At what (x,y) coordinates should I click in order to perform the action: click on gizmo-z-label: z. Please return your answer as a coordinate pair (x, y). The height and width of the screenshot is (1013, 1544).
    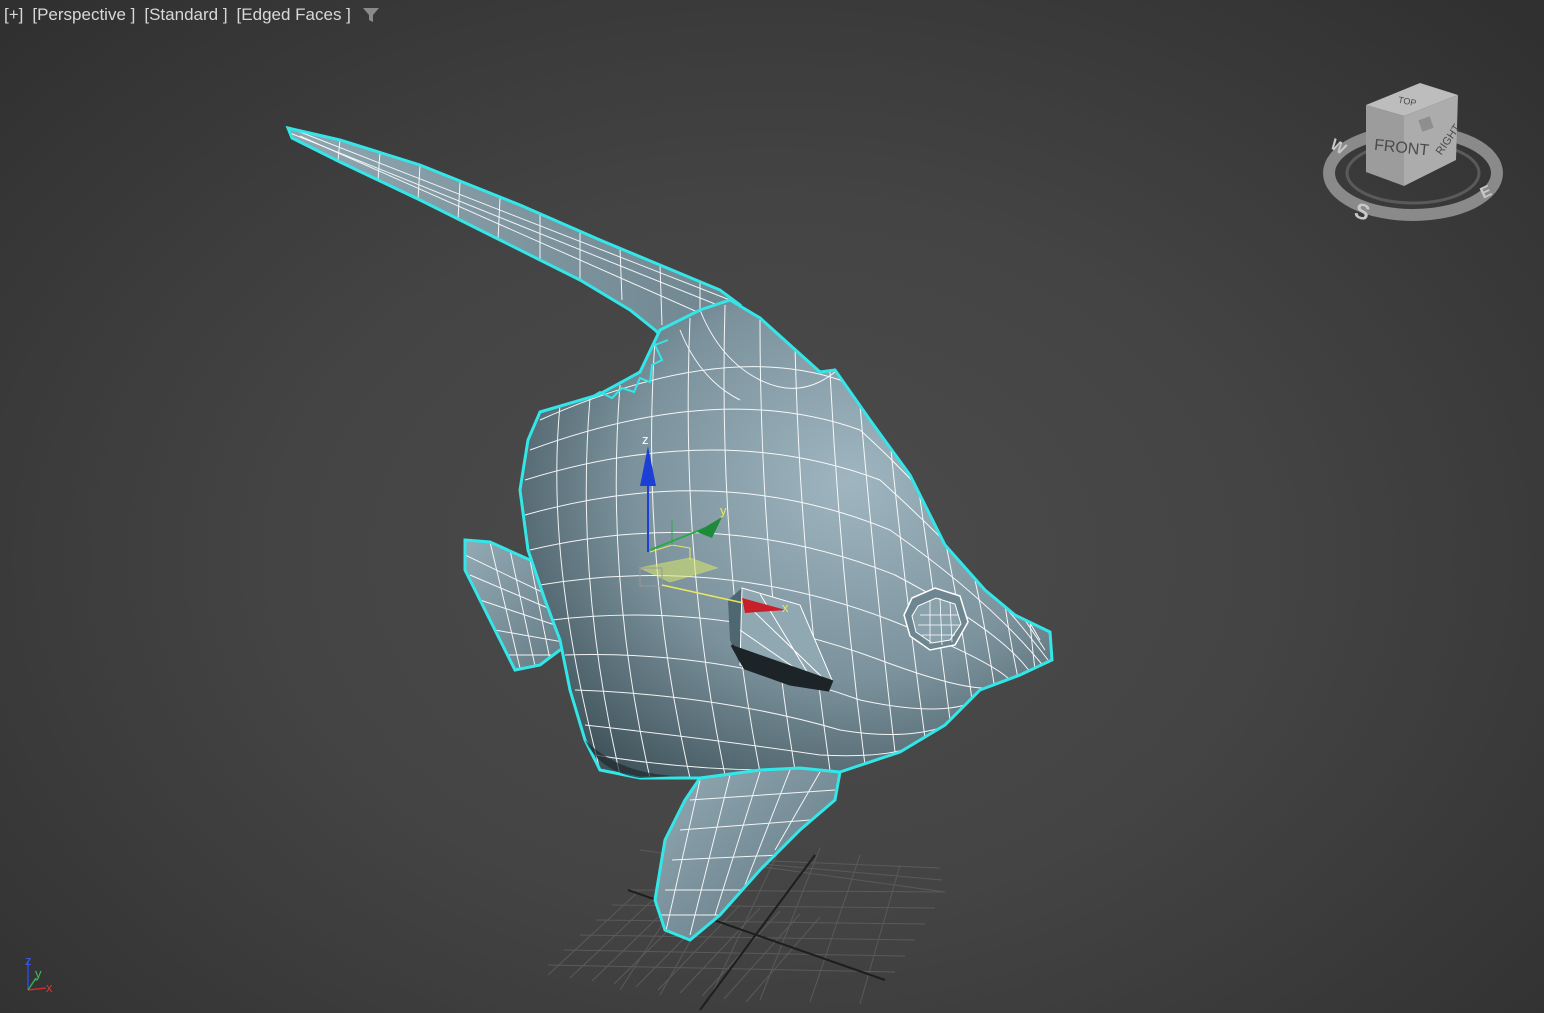
    Looking at the image, I should click on (645, 439).